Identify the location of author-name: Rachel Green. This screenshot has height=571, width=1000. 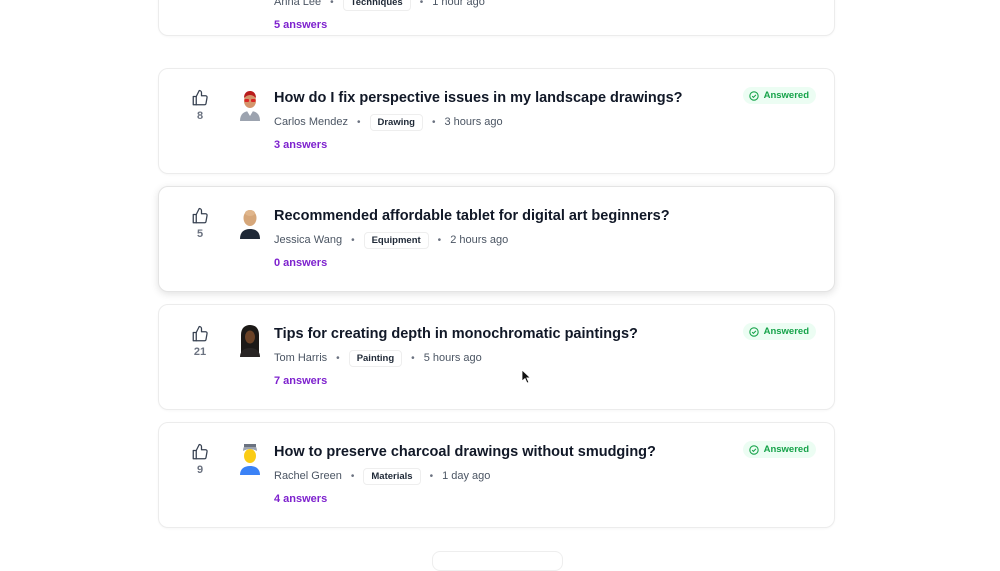
(308, 476).